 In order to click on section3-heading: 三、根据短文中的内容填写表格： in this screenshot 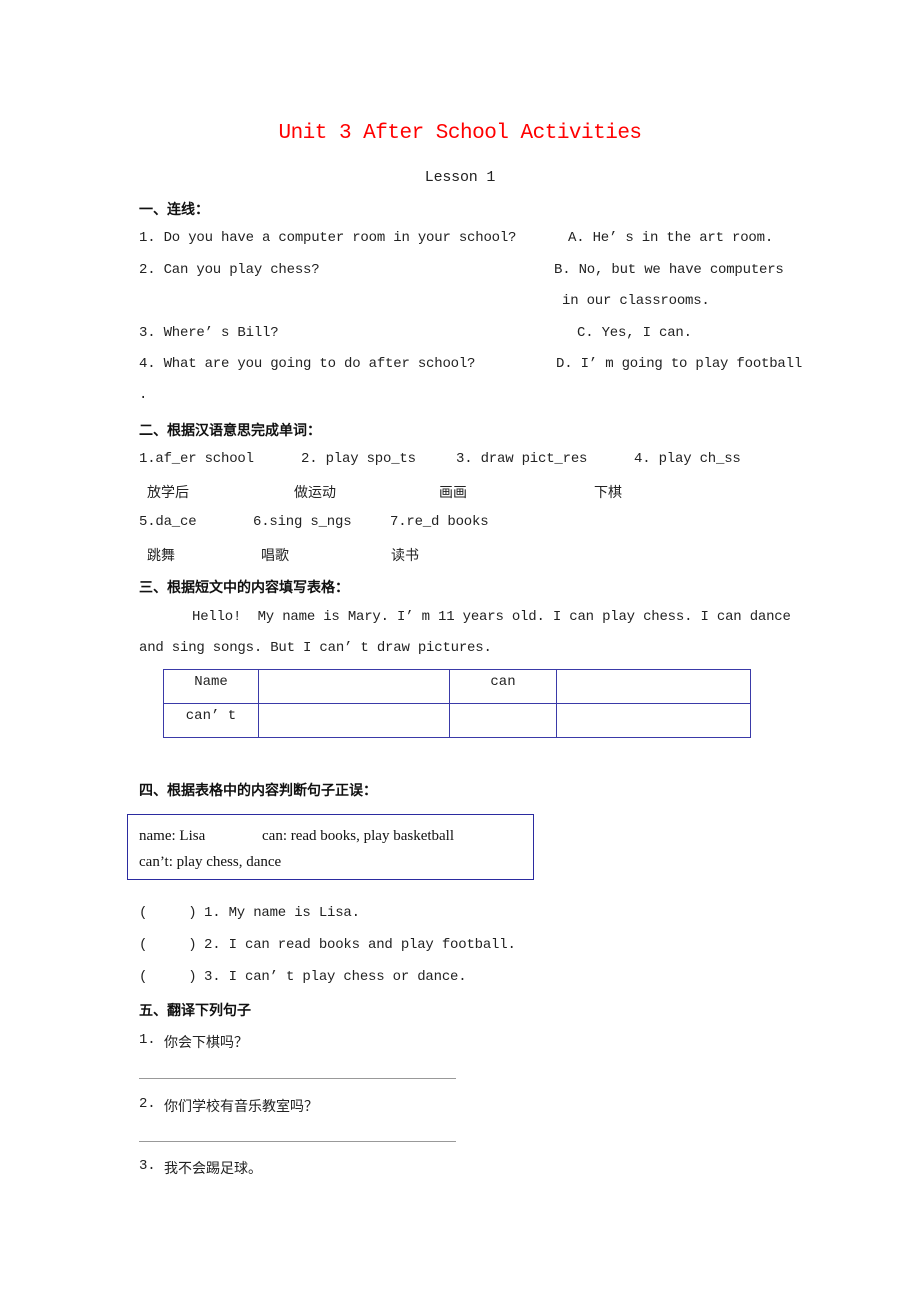, I will do `click(244, 588)`.